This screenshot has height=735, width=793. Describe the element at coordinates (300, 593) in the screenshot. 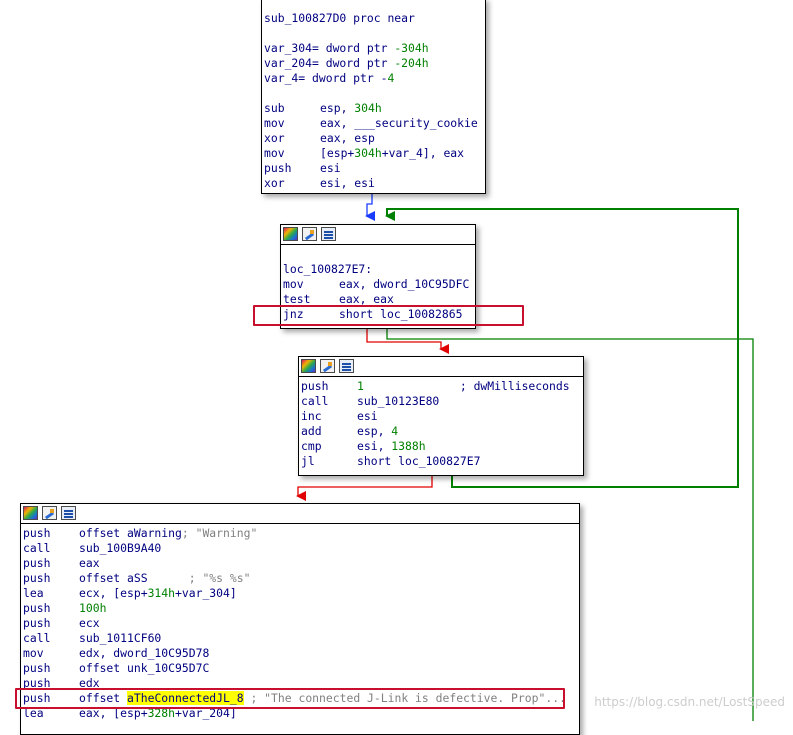

I see `asm-line: lea ecx, [esp+314h+var_304]` at that location.